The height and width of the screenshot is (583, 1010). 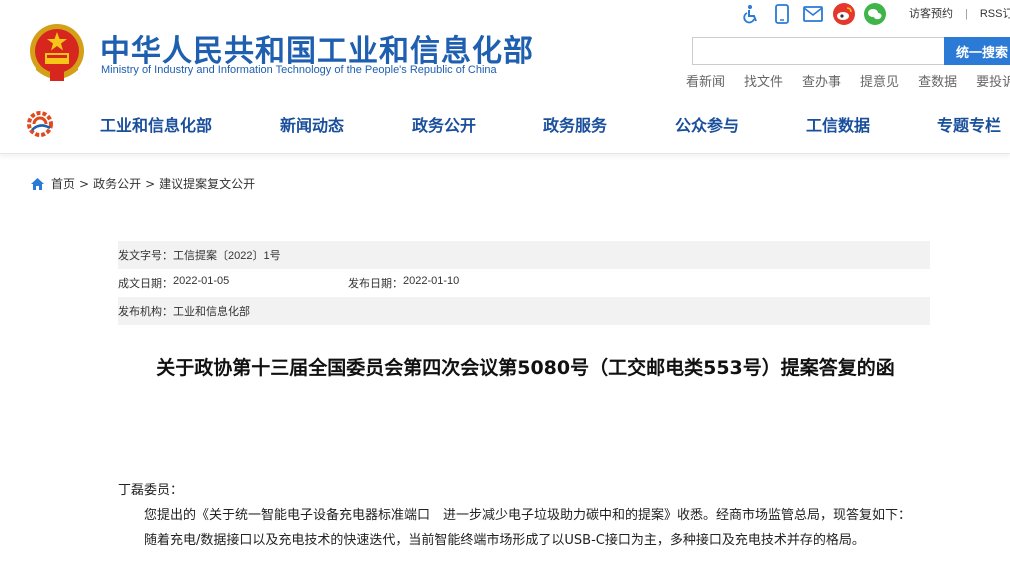 I want to click on org-label: 发布机构：, so click(x=145, y=312).